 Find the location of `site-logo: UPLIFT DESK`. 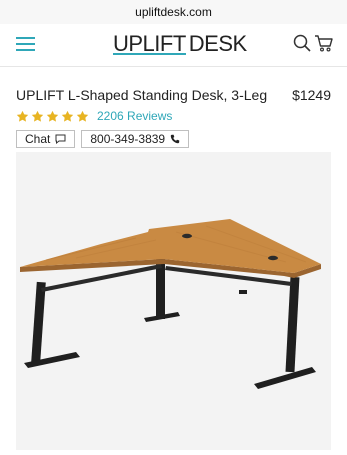

site-logo: UPLIFT DESK is located at coordinates (180, 44).